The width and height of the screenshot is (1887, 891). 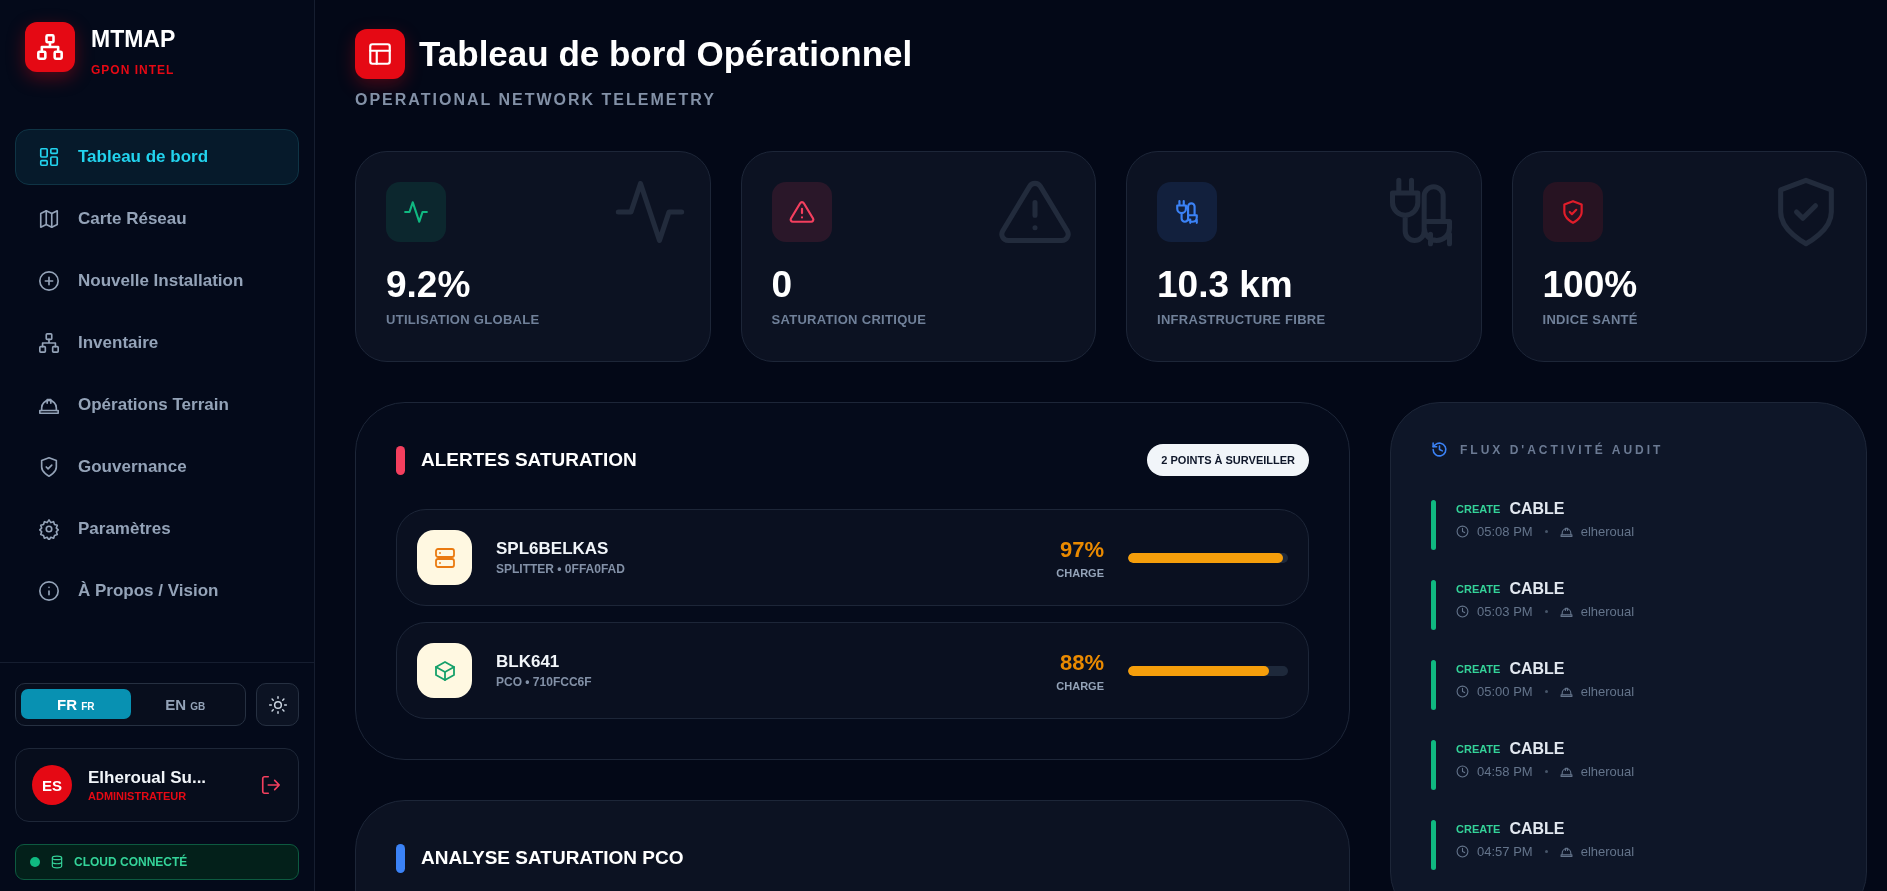 What do you see at coordinates (157, 343) in the screenshot?
I see `nav-item: Inventaire` at bounding box center [157, 343].